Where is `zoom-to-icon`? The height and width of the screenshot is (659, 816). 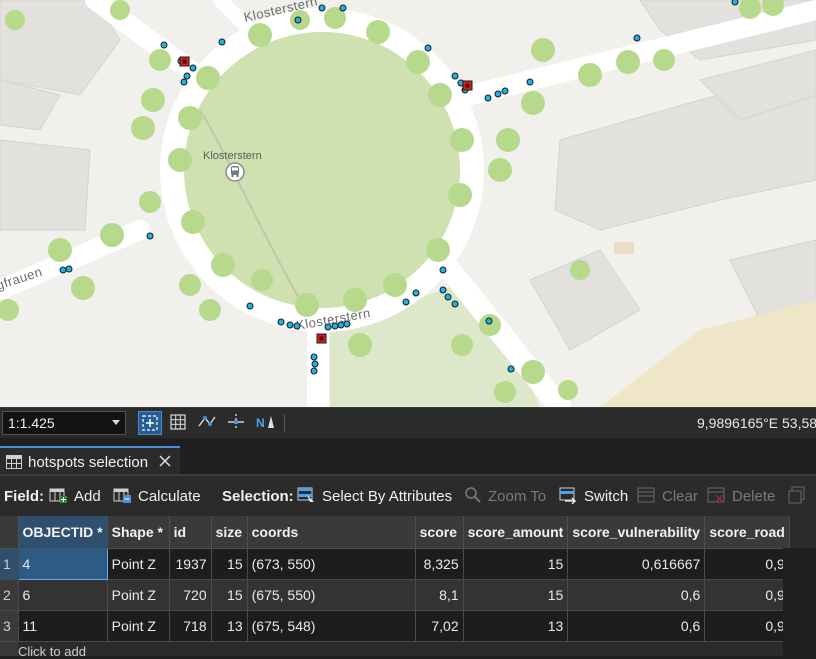
zoom-to-icon is located at coordinates (473, 495).